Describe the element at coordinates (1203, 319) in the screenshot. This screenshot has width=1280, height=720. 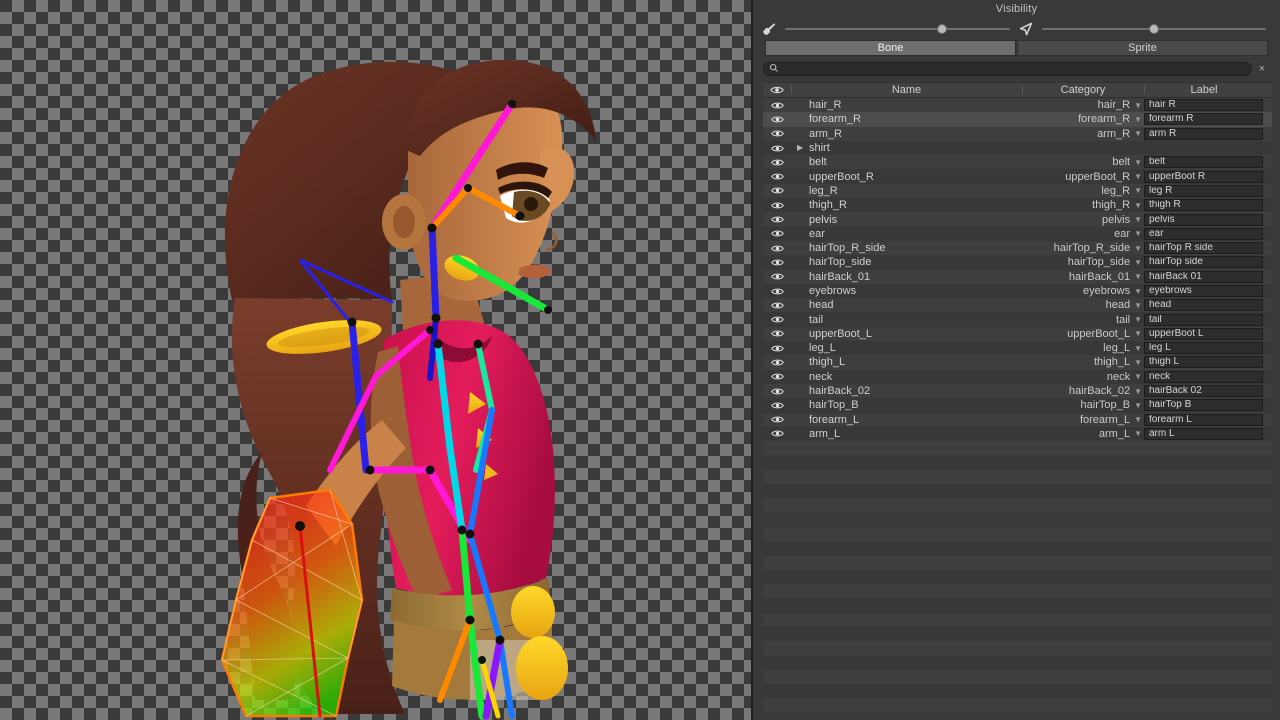
I see `row-label-input: tail` at that location.